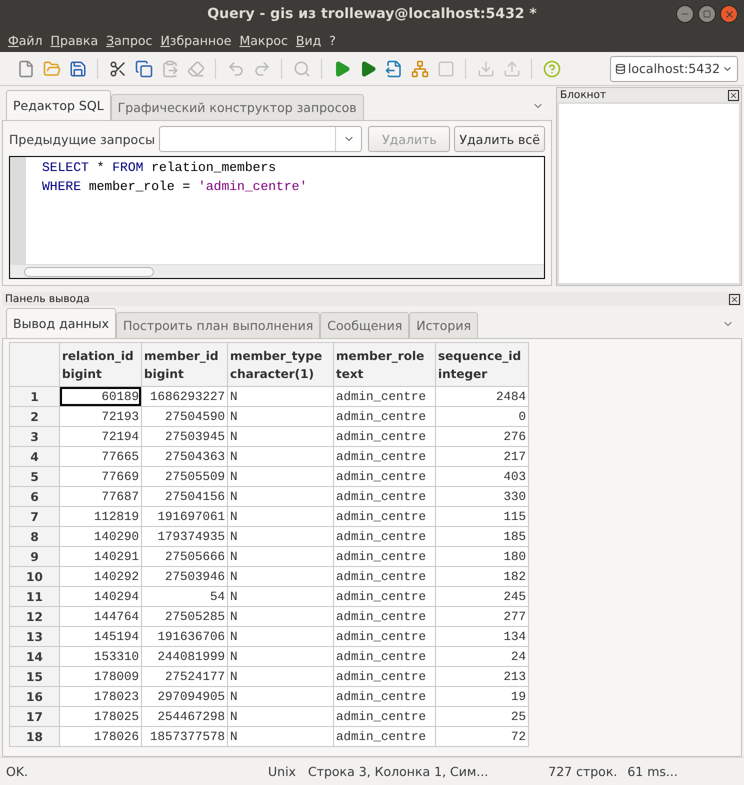 Image resolution: width=744 pixels, height=785 pixels. What do you see at coordinates (263, 40) in the screenshot?
I see `menu-item: Макрос` at bounding box center [263, 40].